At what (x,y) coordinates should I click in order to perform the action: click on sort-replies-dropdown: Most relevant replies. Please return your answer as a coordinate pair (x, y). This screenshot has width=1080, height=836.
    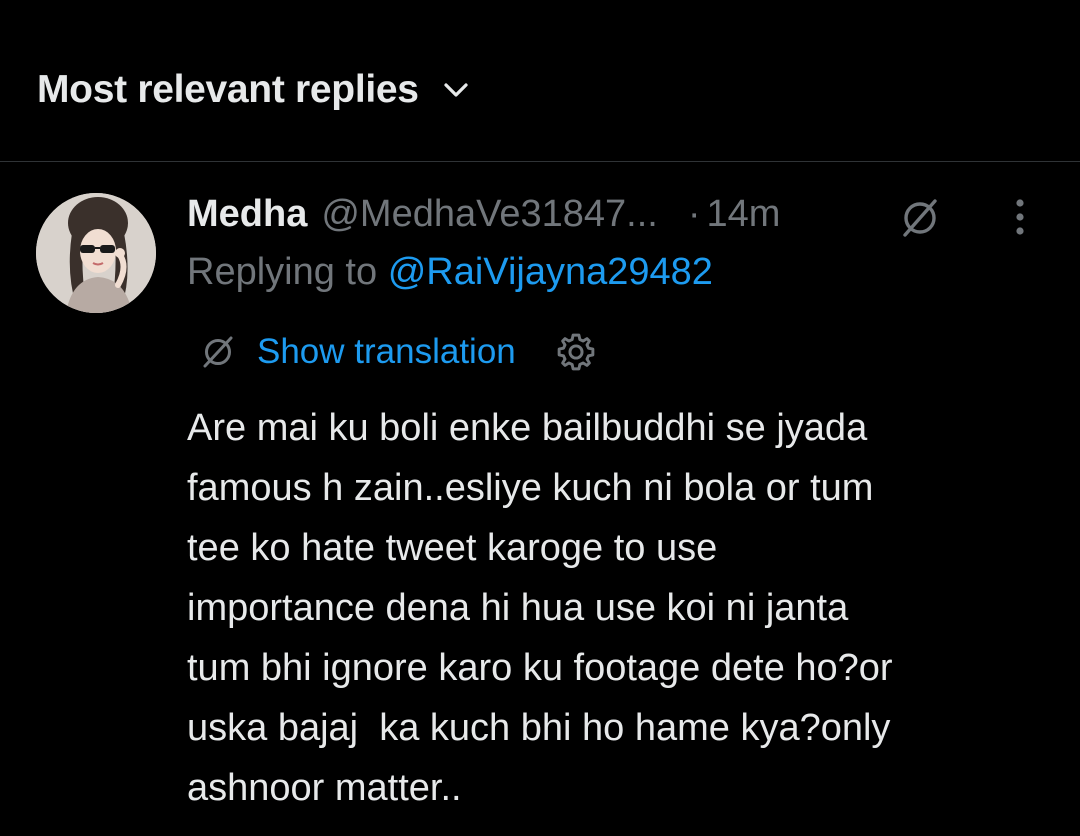
    Looking at the image, I should click on (254, 90).